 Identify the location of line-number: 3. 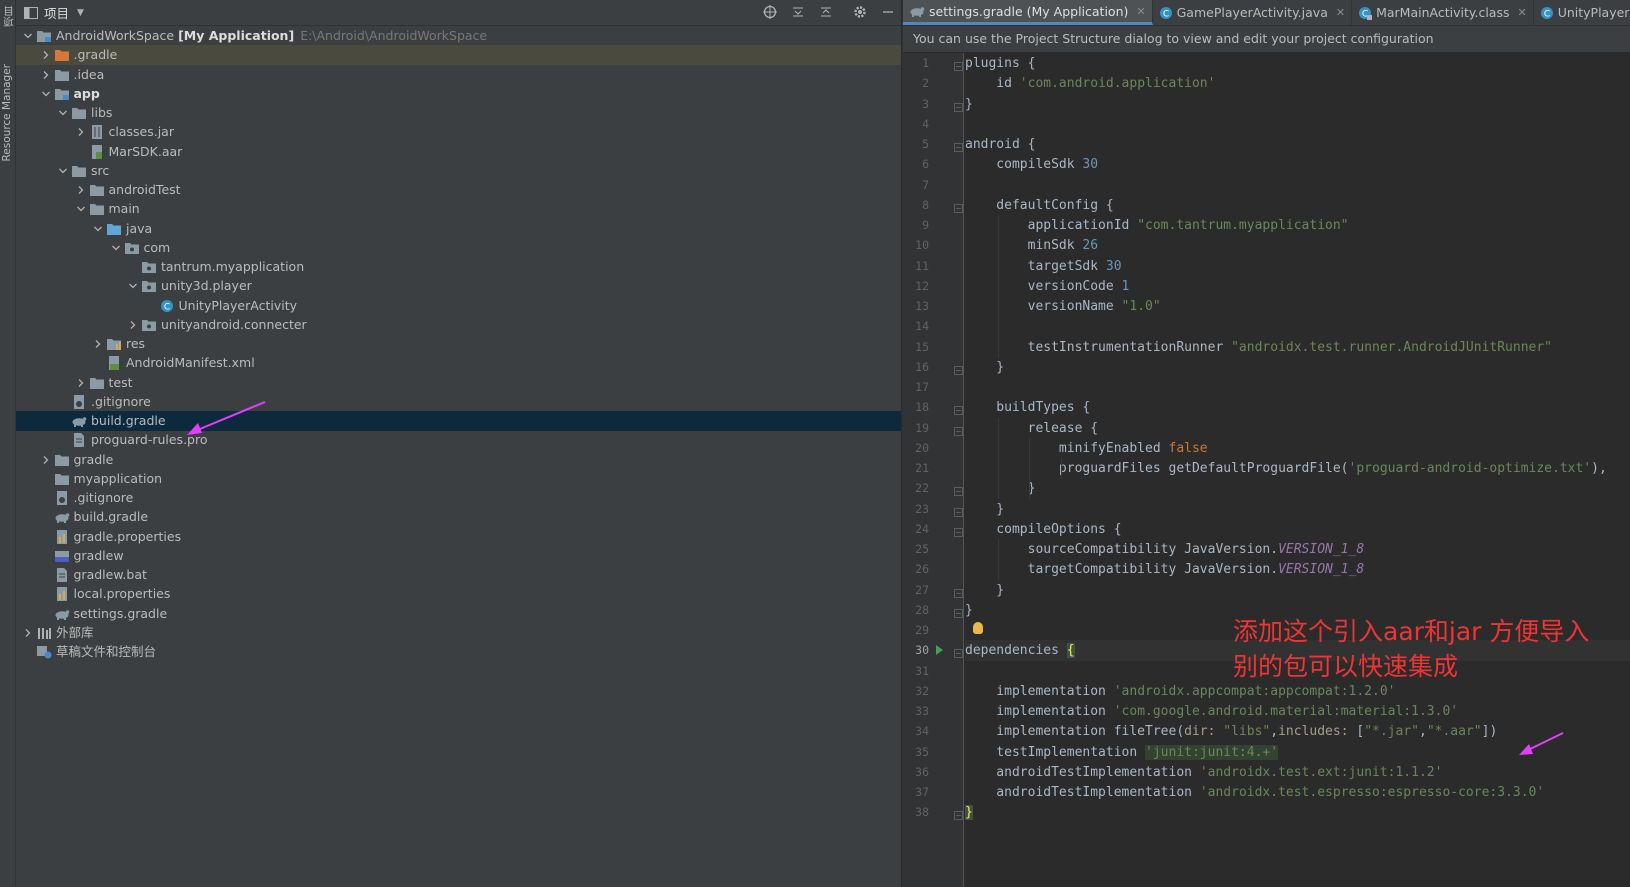
(925, 103).